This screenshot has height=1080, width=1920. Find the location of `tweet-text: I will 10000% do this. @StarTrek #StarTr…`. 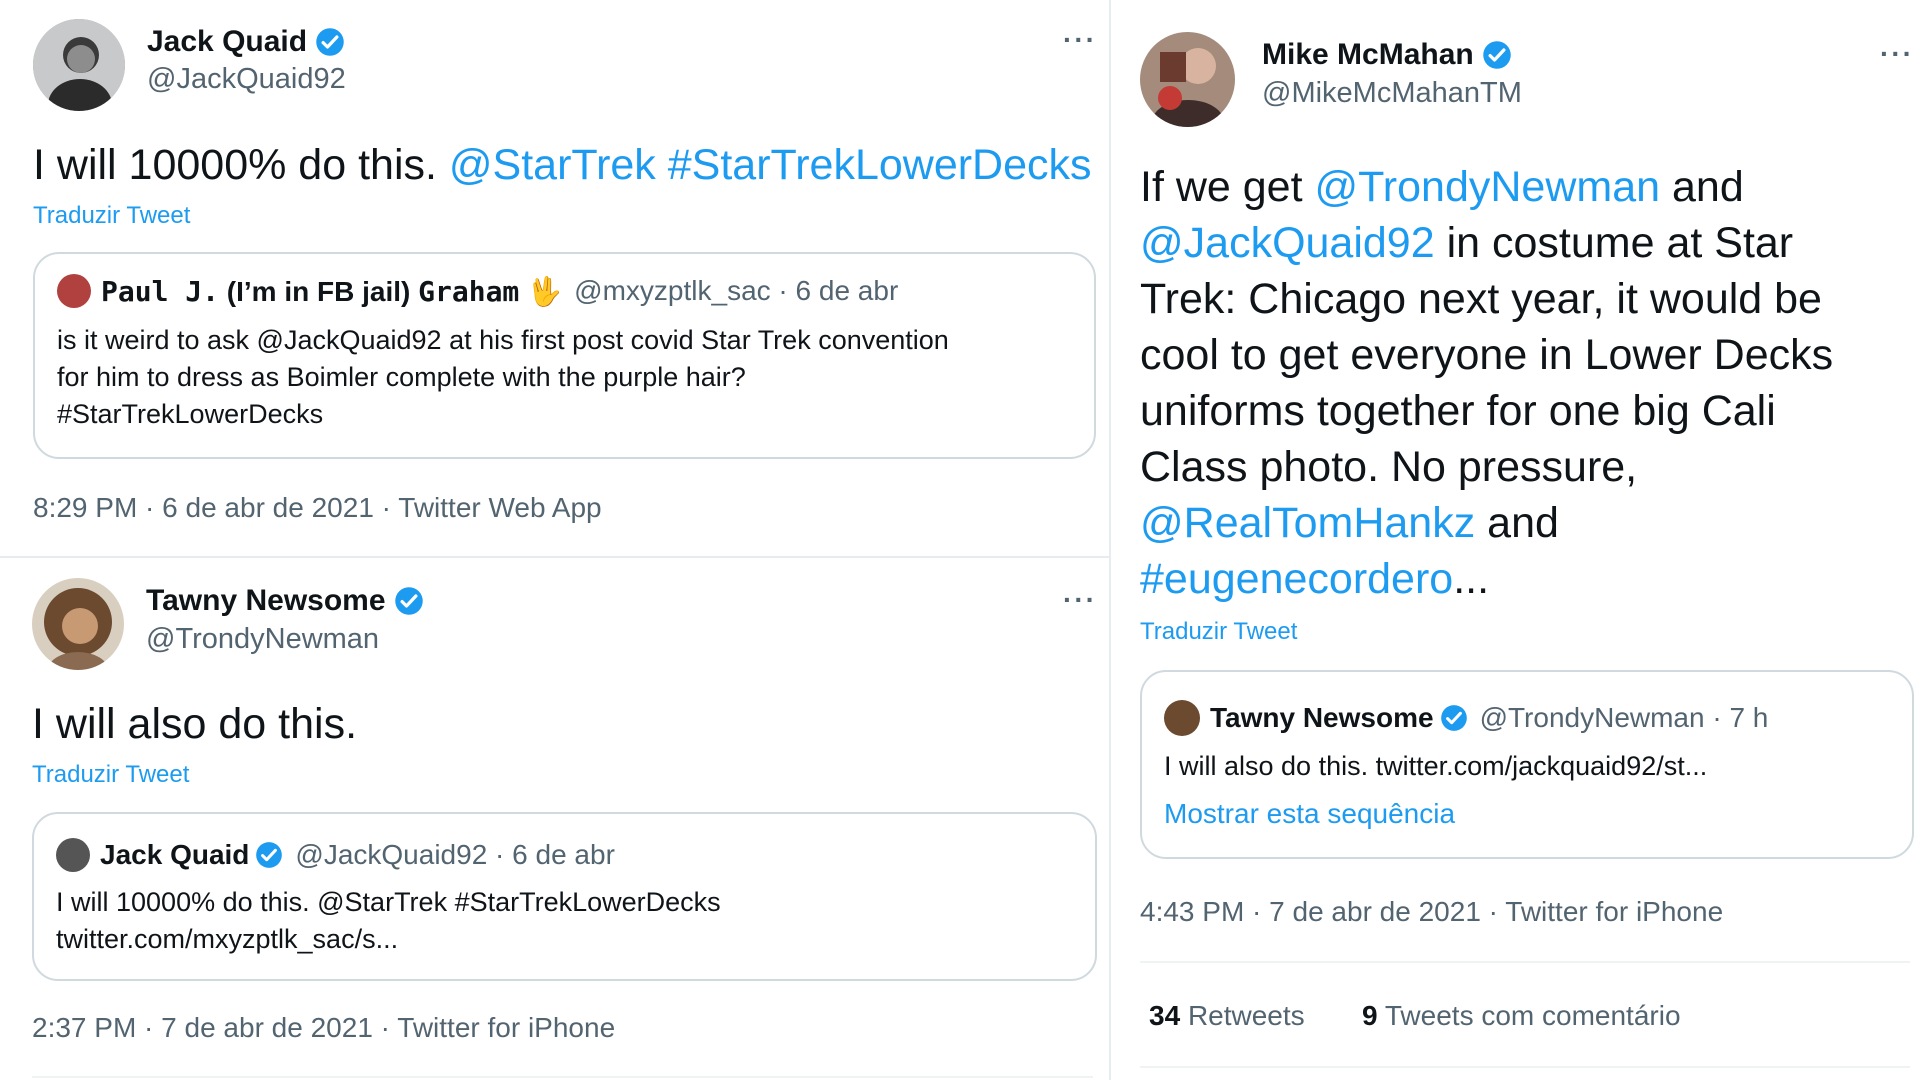

tweet-text: I will 10000% do this. @StarTrek #StarTr… is located at coordinates (562, 165).